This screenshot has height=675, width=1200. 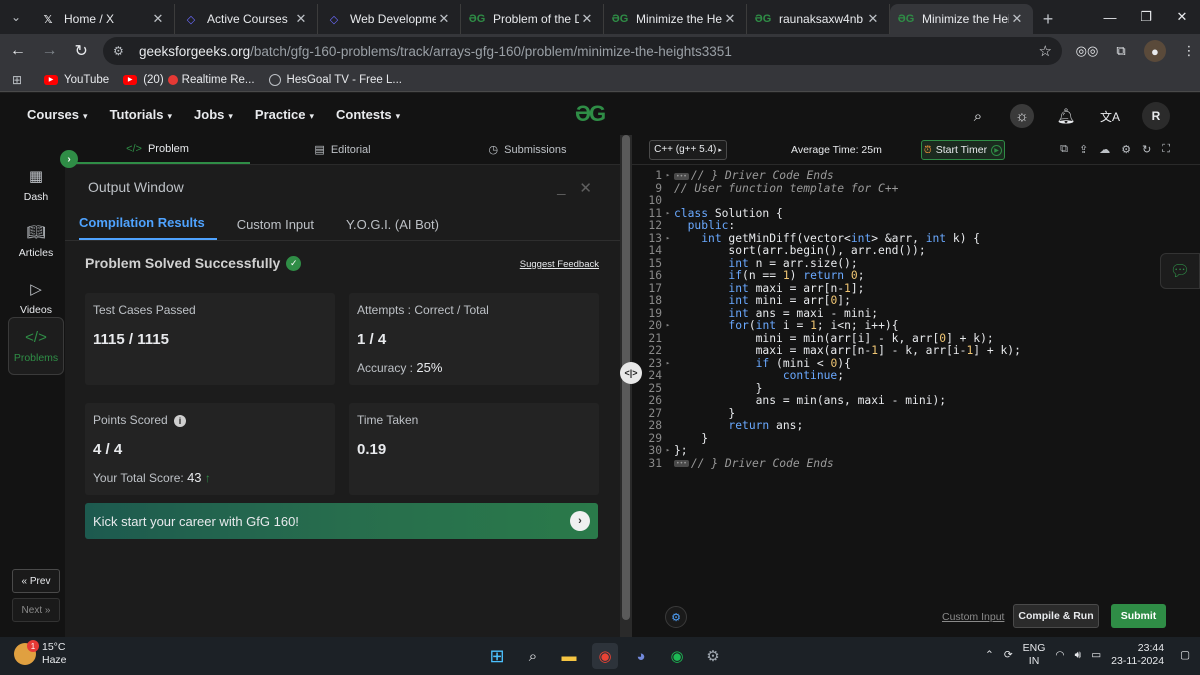 I want to click on tab-compilation-results: Compilation Results, so click(x=148, y=227).